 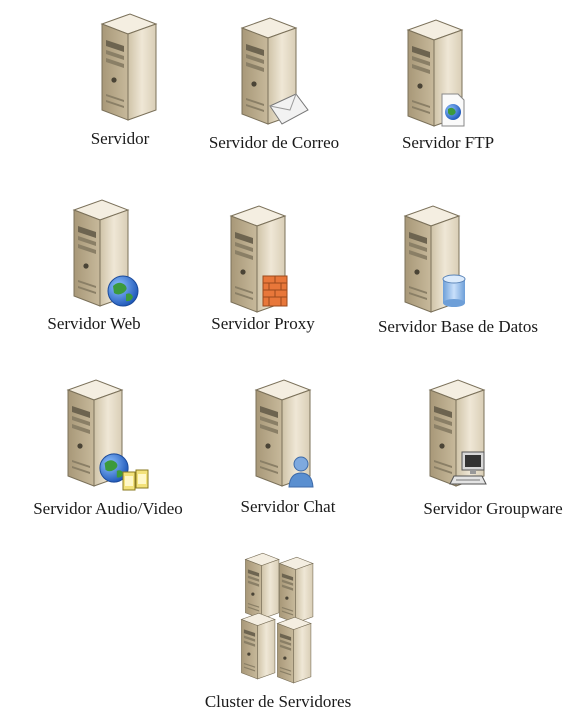 I want to click on chat-server-item: Servidor Chat, so click(x=300, y=448).